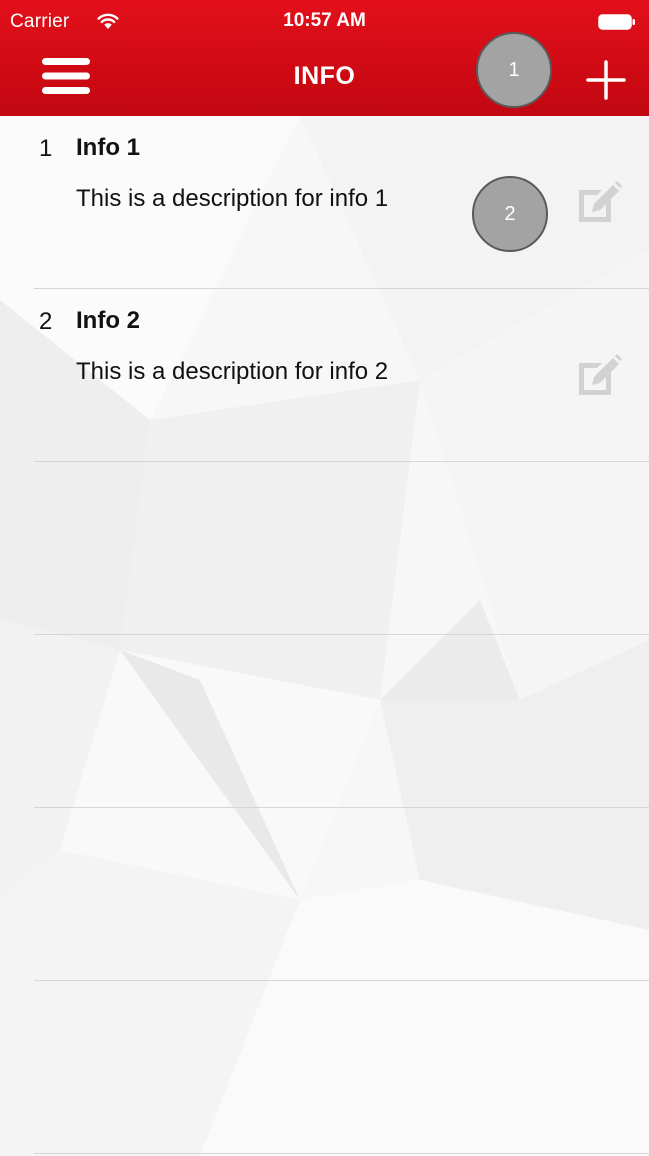  What do you see at coordinates (232, 371) in the screenshot?
I see `item-description: This is a description for info 2` at bounding box center [232, 371].